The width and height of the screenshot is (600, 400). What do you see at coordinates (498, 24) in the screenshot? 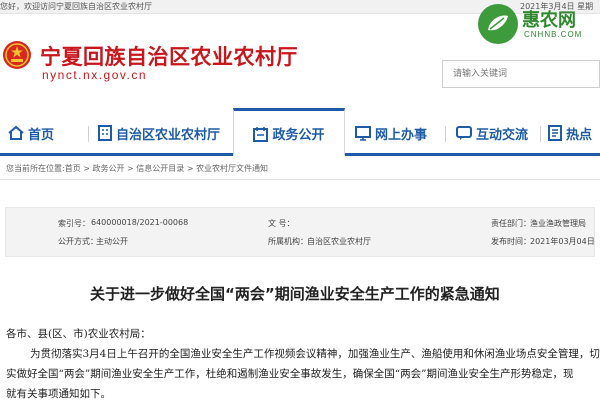
I see `leaf-logo-icon` at bounding box center [498, 24].